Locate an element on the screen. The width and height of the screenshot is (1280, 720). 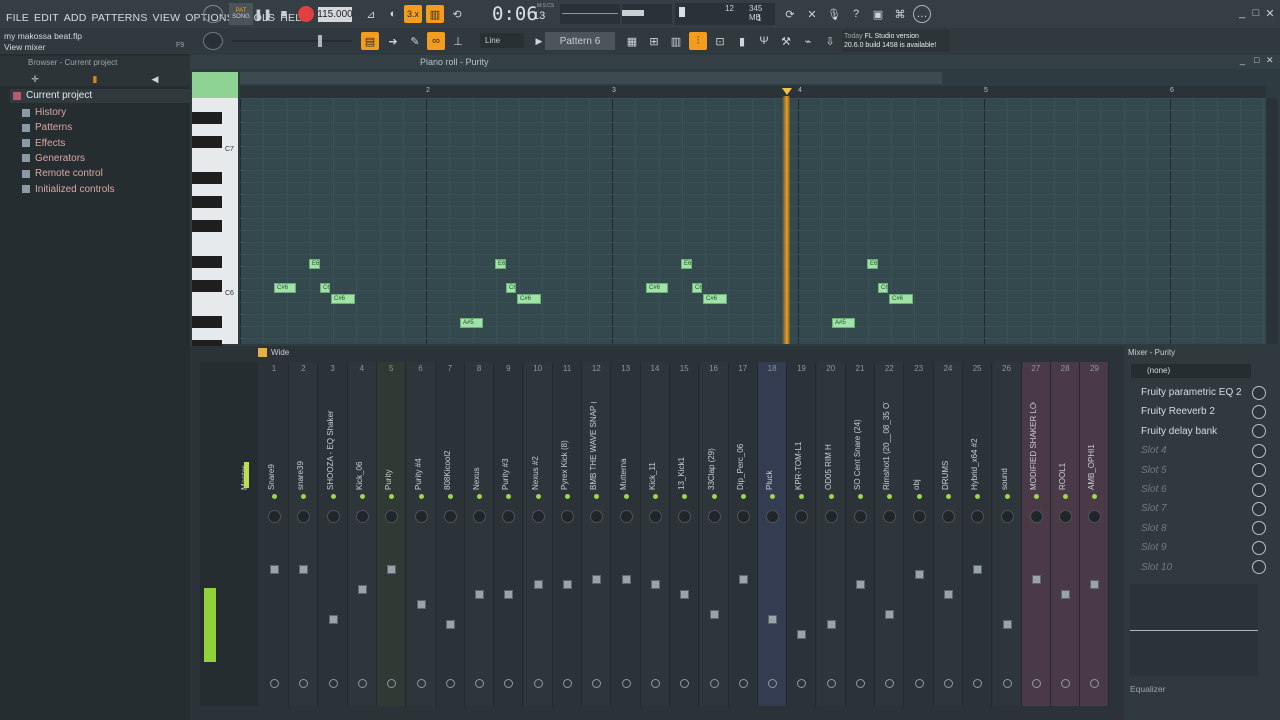
link-icon: ∞ is located at coordinates (436, 41).